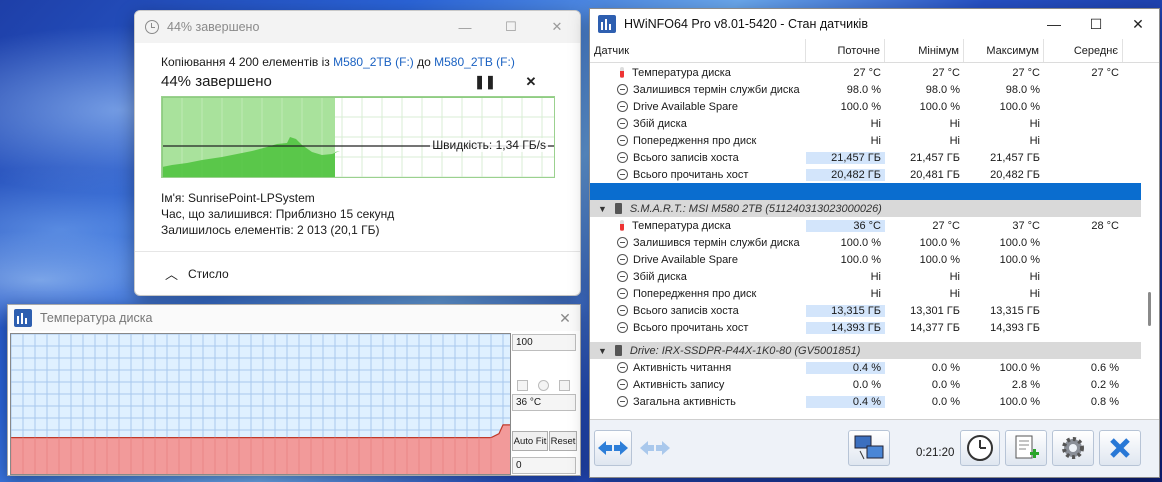 The width and height of the screenshot is (1162, 482). What do you see at coordinates (357, 273) in the screenshot?
I see `fewer-details-toggle: ︿ Стисло` at bounding box center [357, 273].